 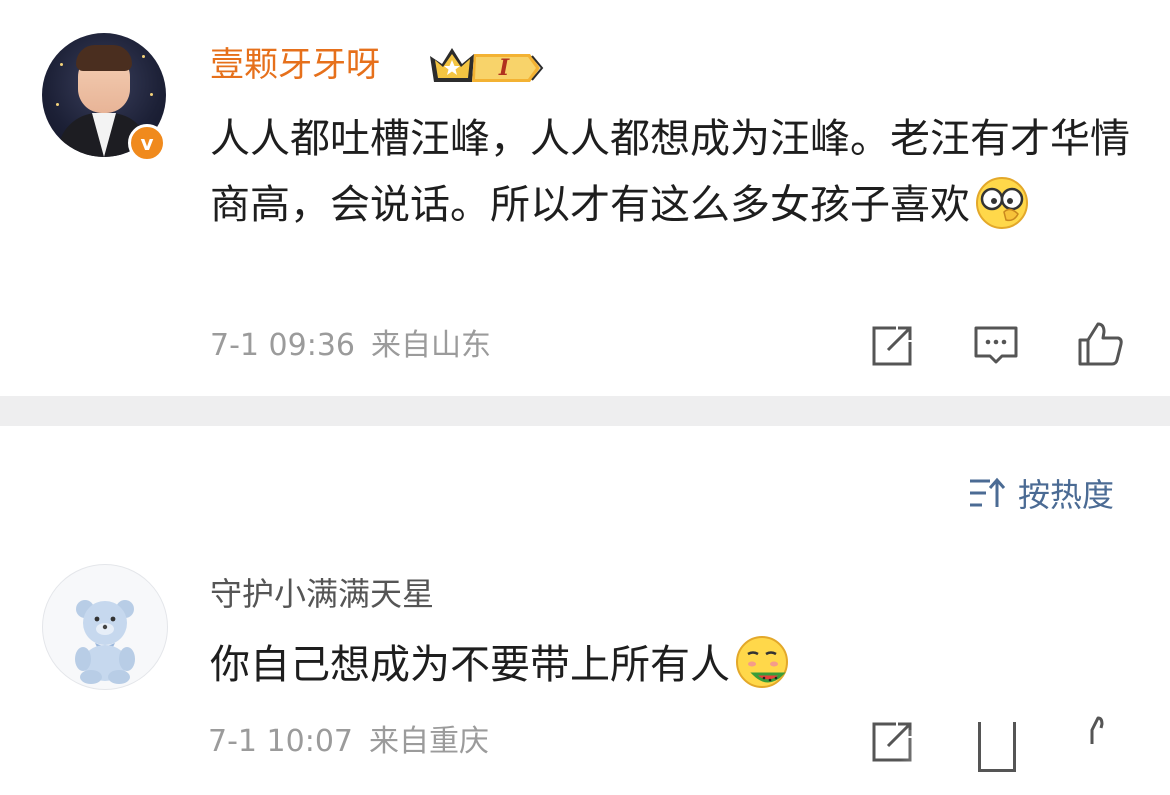 What do you see at coordinates (988, 492) in the screenshot?
I see `sort-icon` at bounding box center [988, 492].